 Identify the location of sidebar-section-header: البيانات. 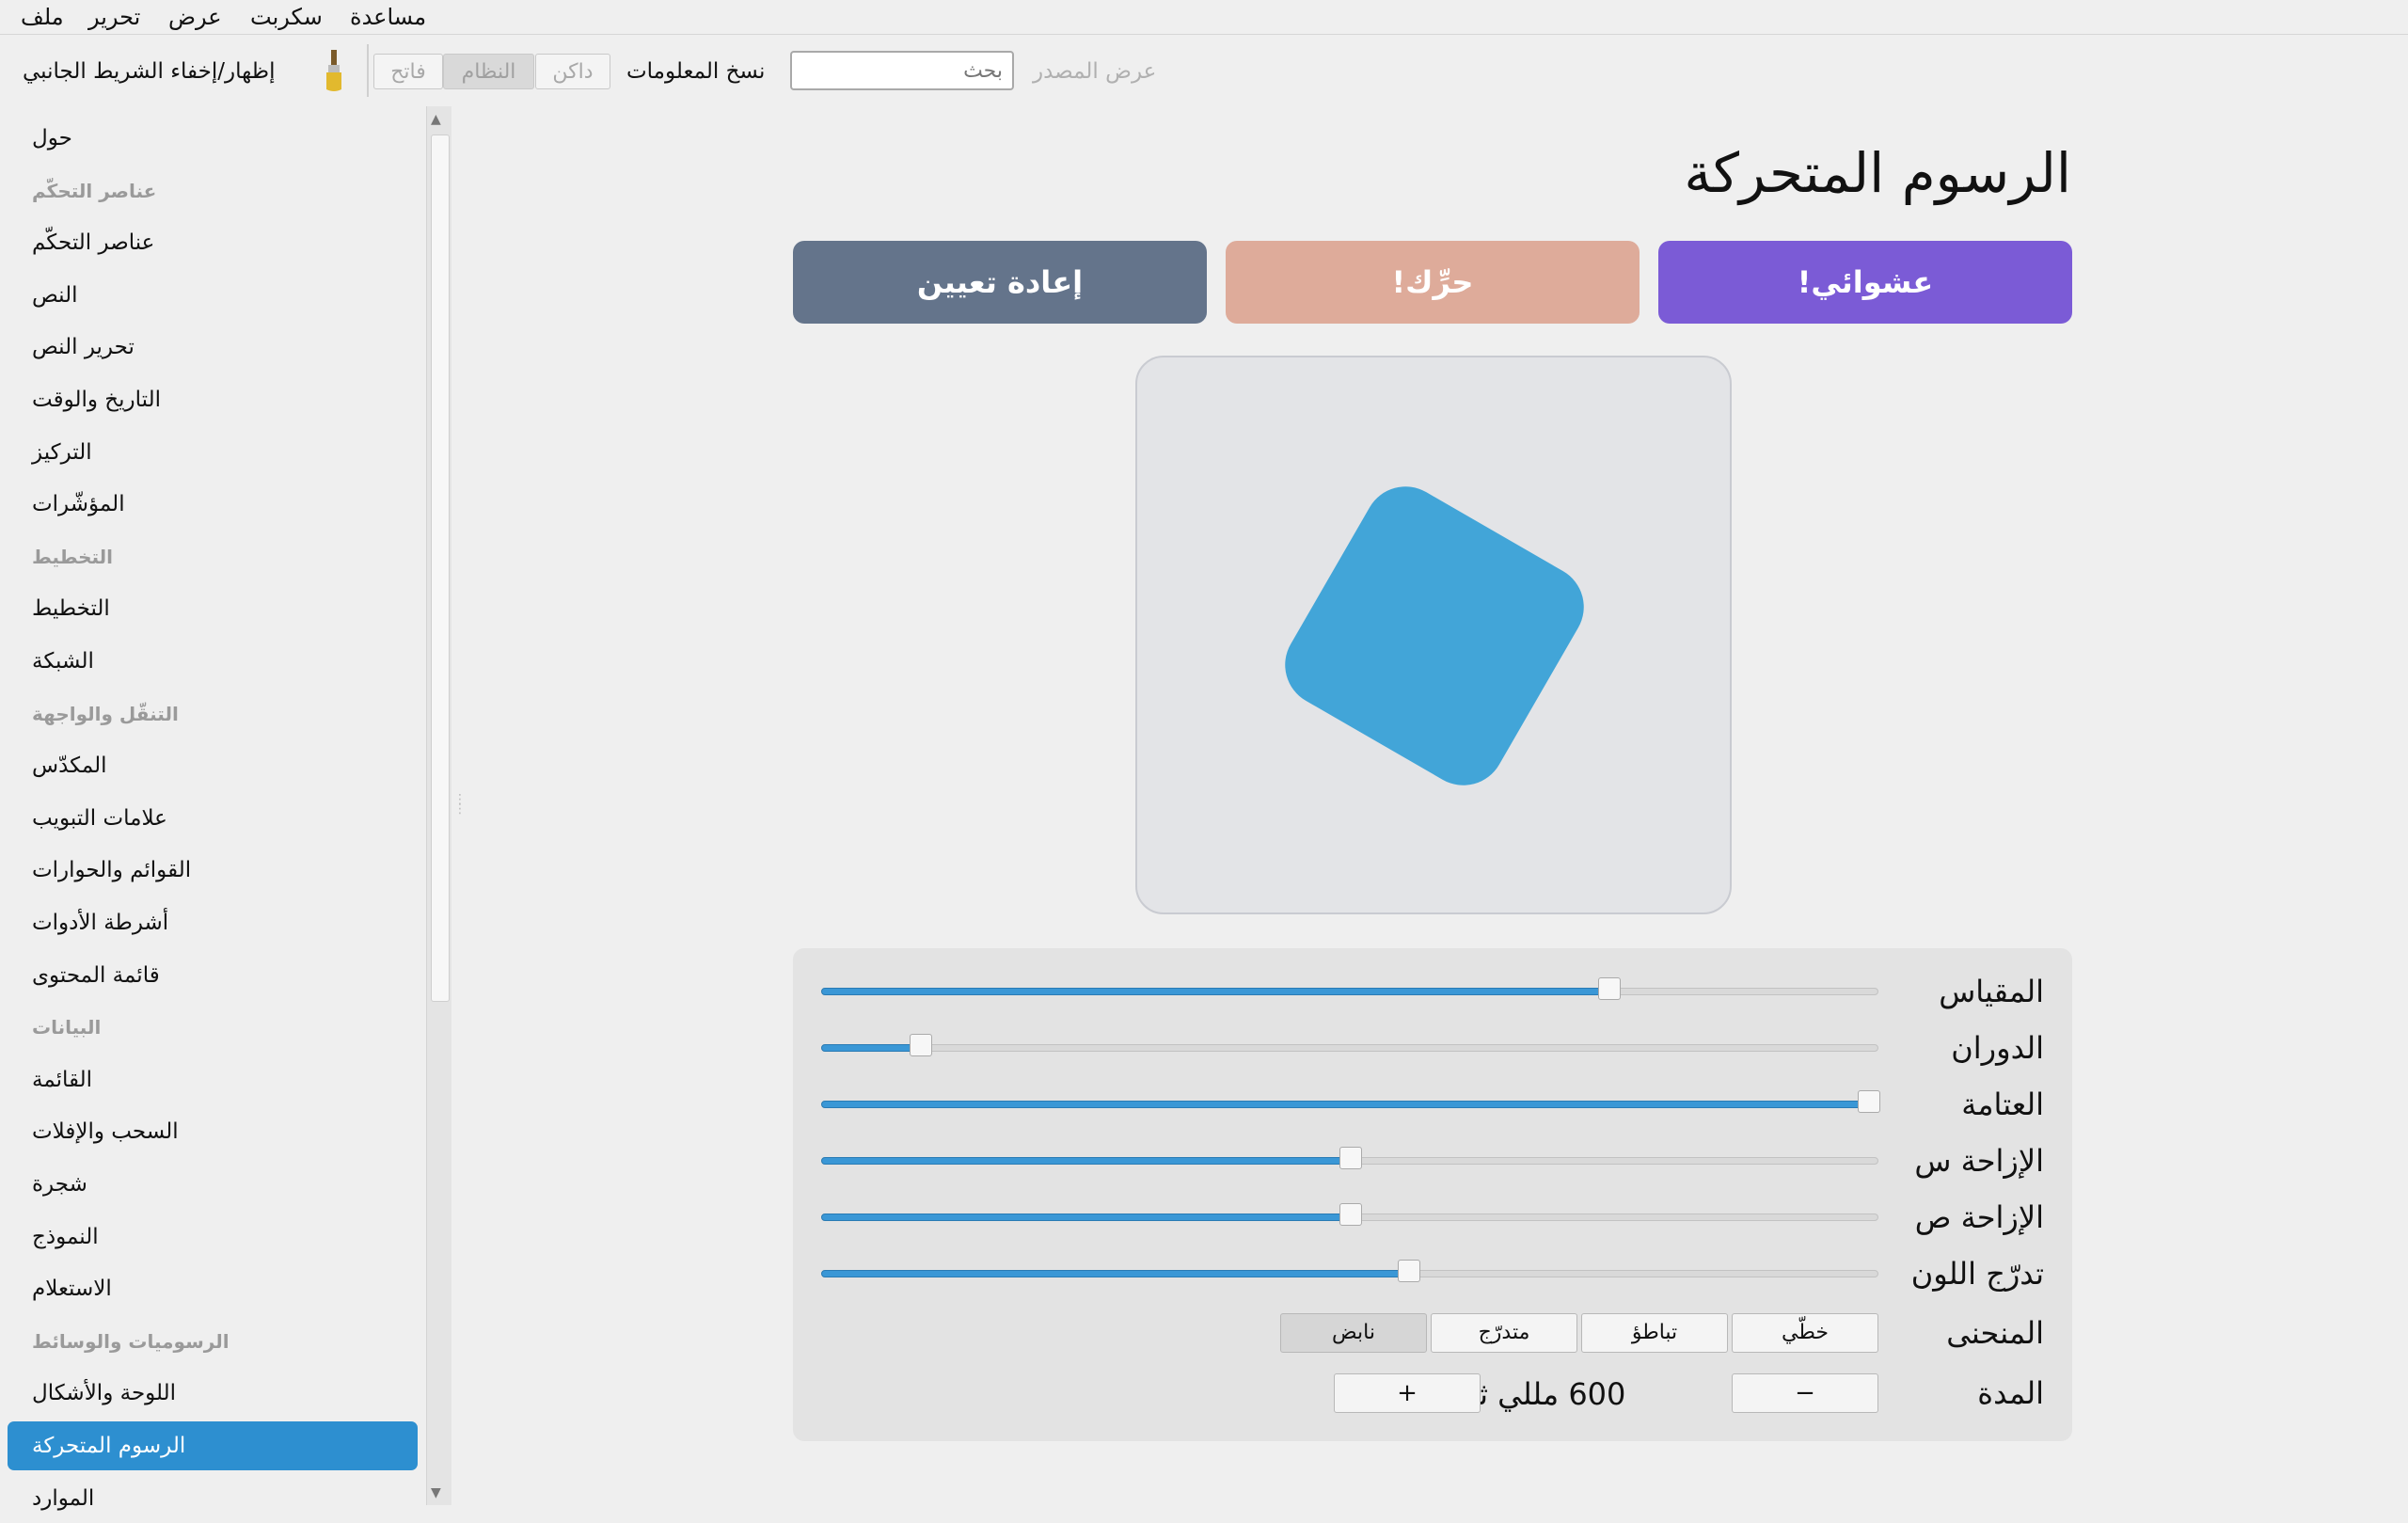
(67, 1027).